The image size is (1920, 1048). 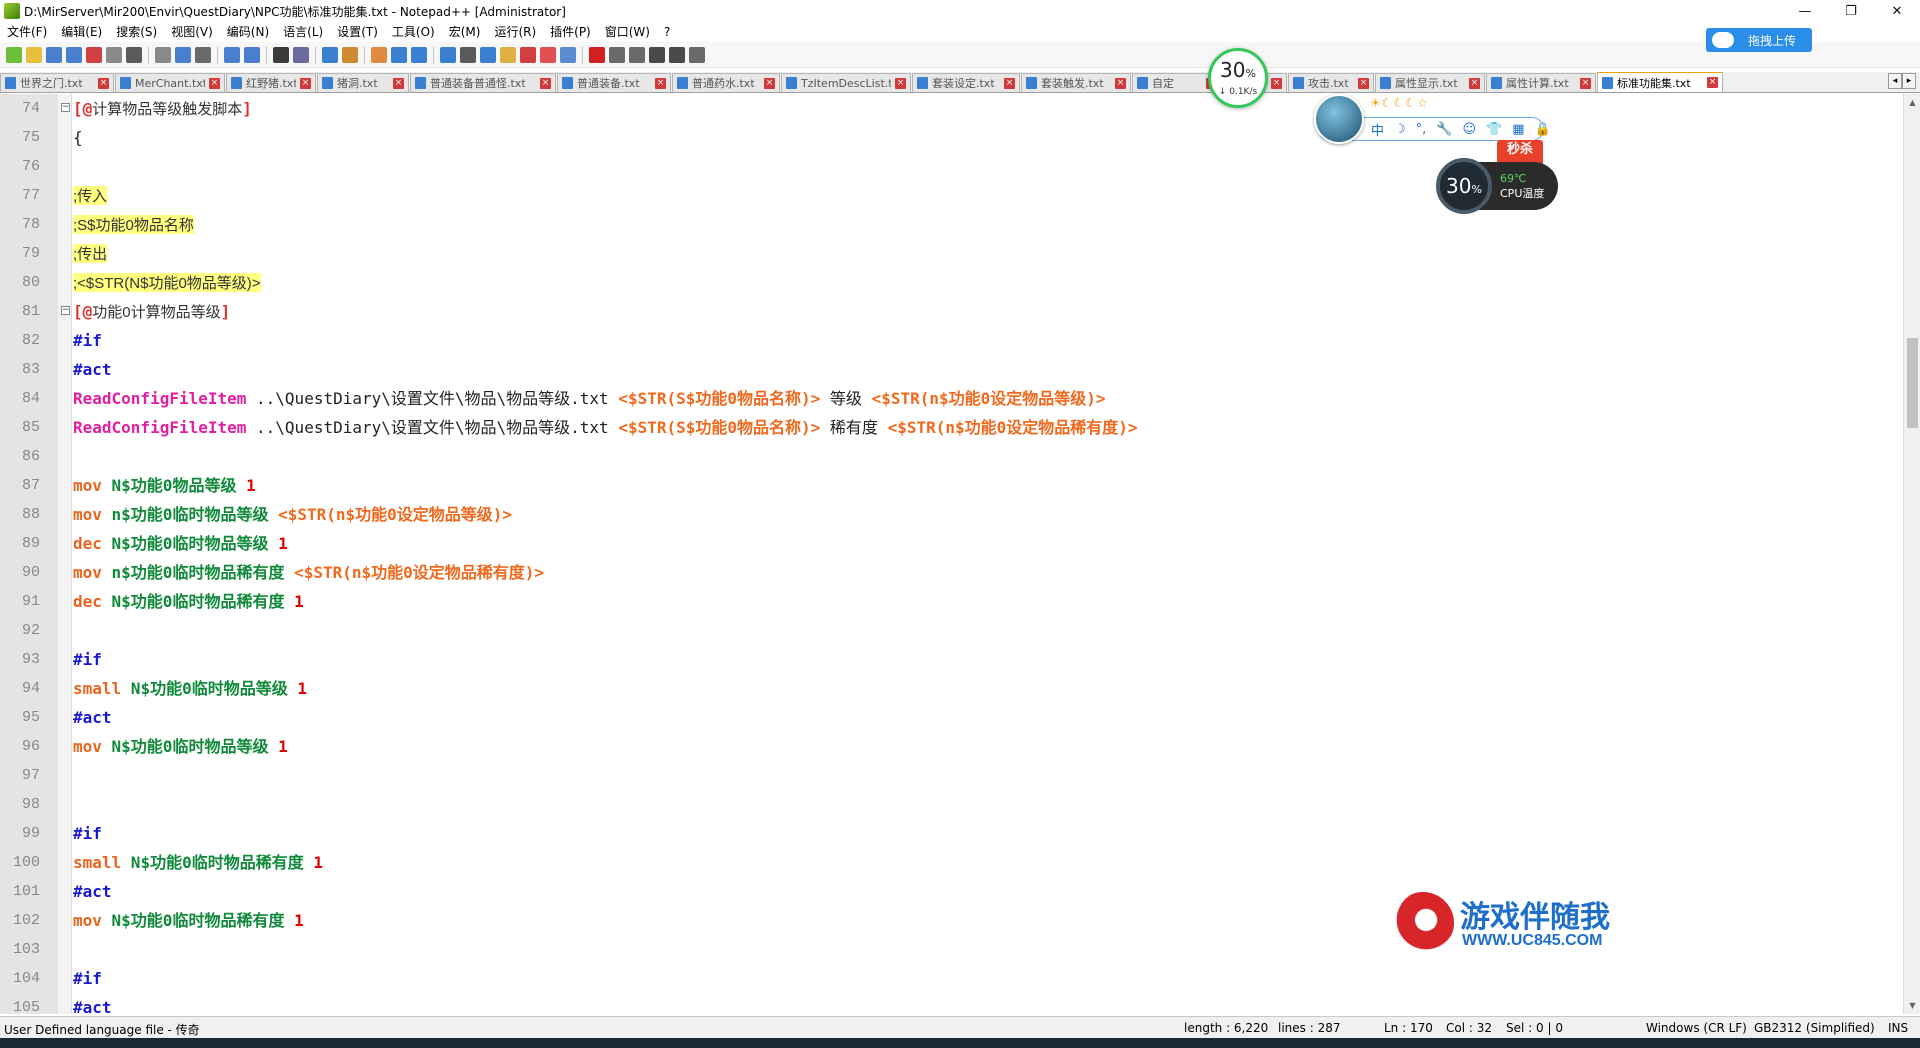 I want to click on code-line: 91 dec N$功能0临时物品稀有度 1, so click(x=950, y=601).